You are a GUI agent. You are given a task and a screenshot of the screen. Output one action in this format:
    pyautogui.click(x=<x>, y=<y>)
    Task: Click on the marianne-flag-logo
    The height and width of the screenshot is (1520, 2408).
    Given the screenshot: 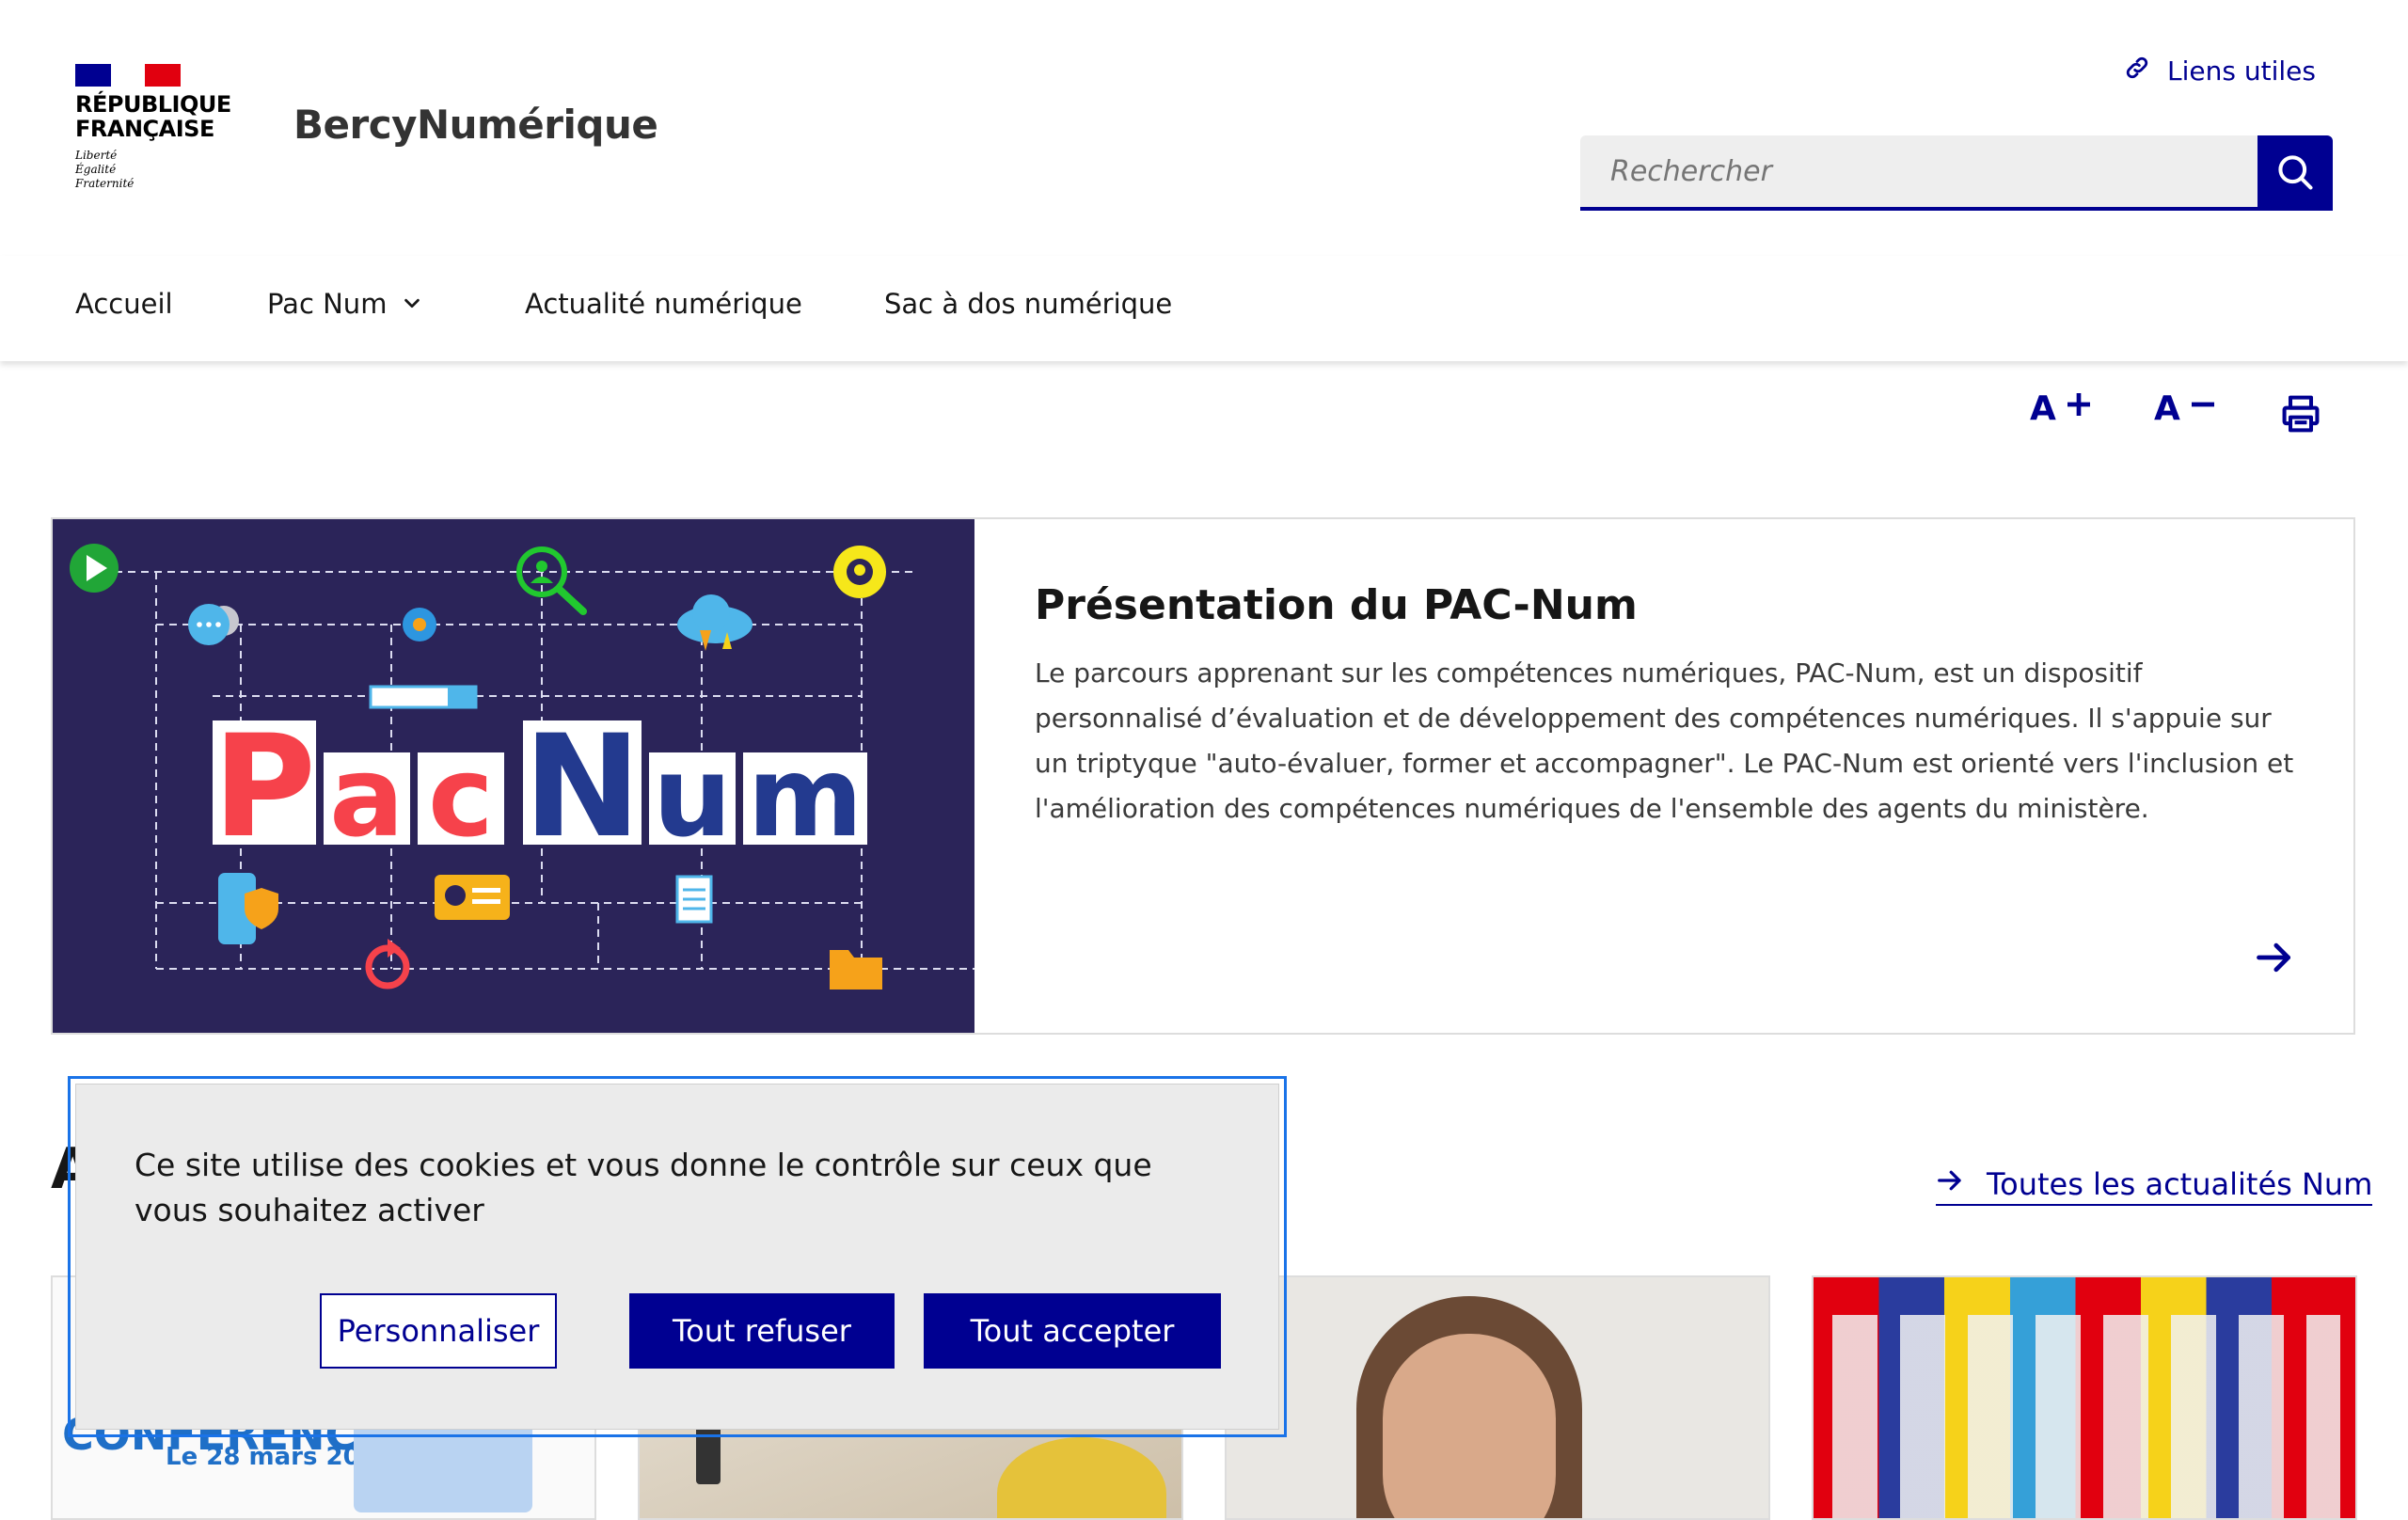 What is the action you would take?
    pyautogui.click(x=128, y=75)
    